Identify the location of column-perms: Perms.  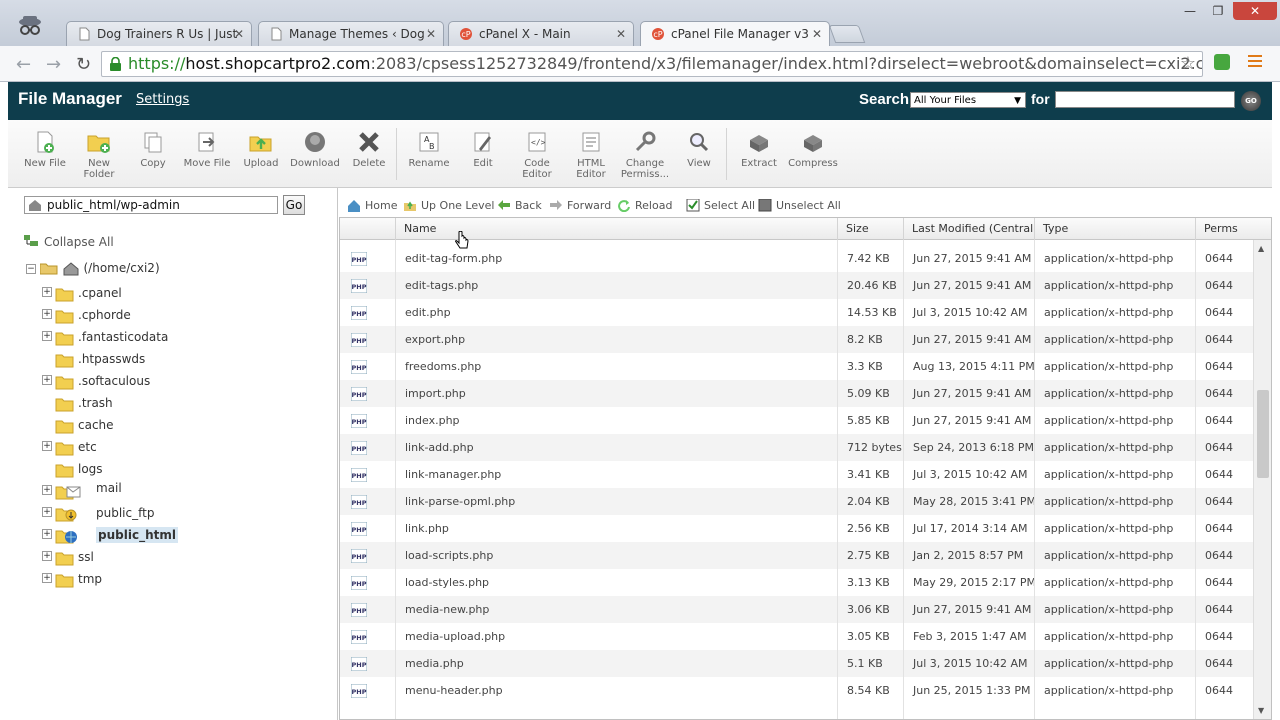
(1224, 229).